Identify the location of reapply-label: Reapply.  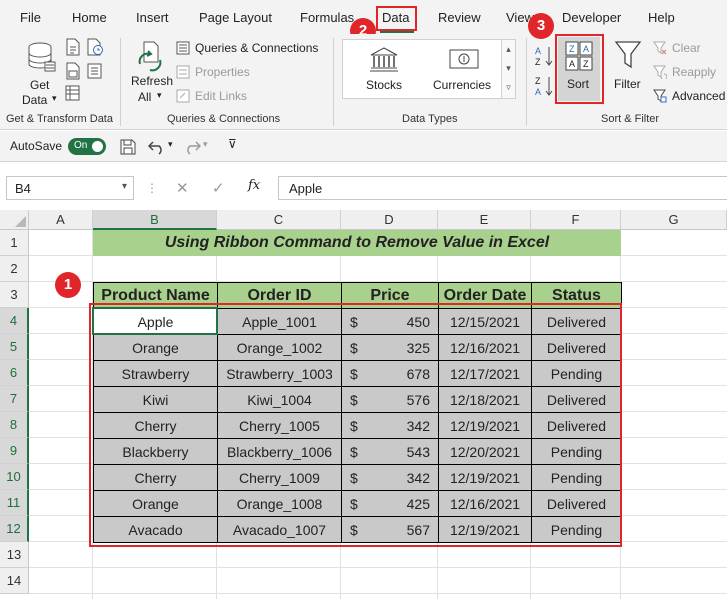
(694, 72).